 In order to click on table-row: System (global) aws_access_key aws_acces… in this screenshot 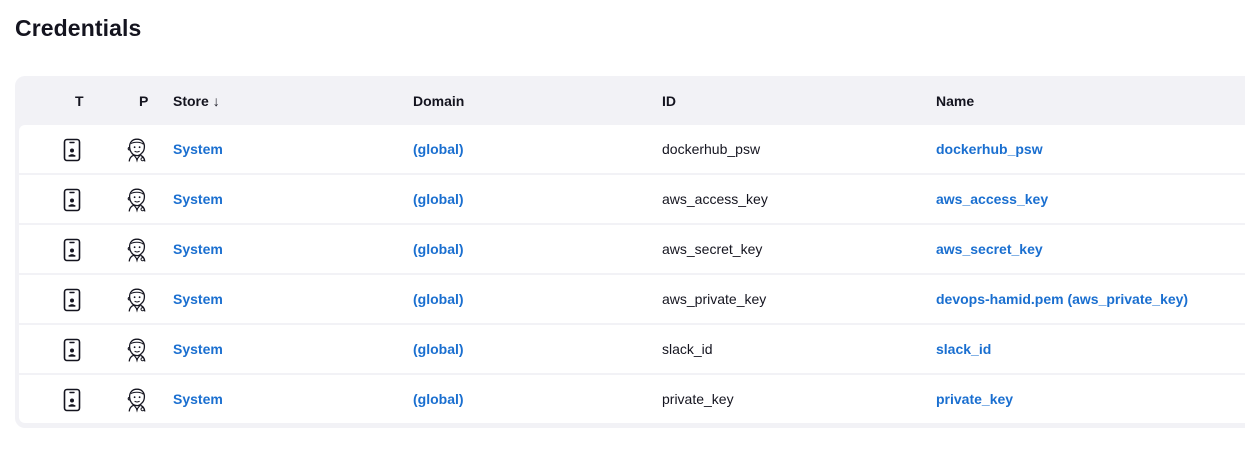, I will do `click(632, 199)`.